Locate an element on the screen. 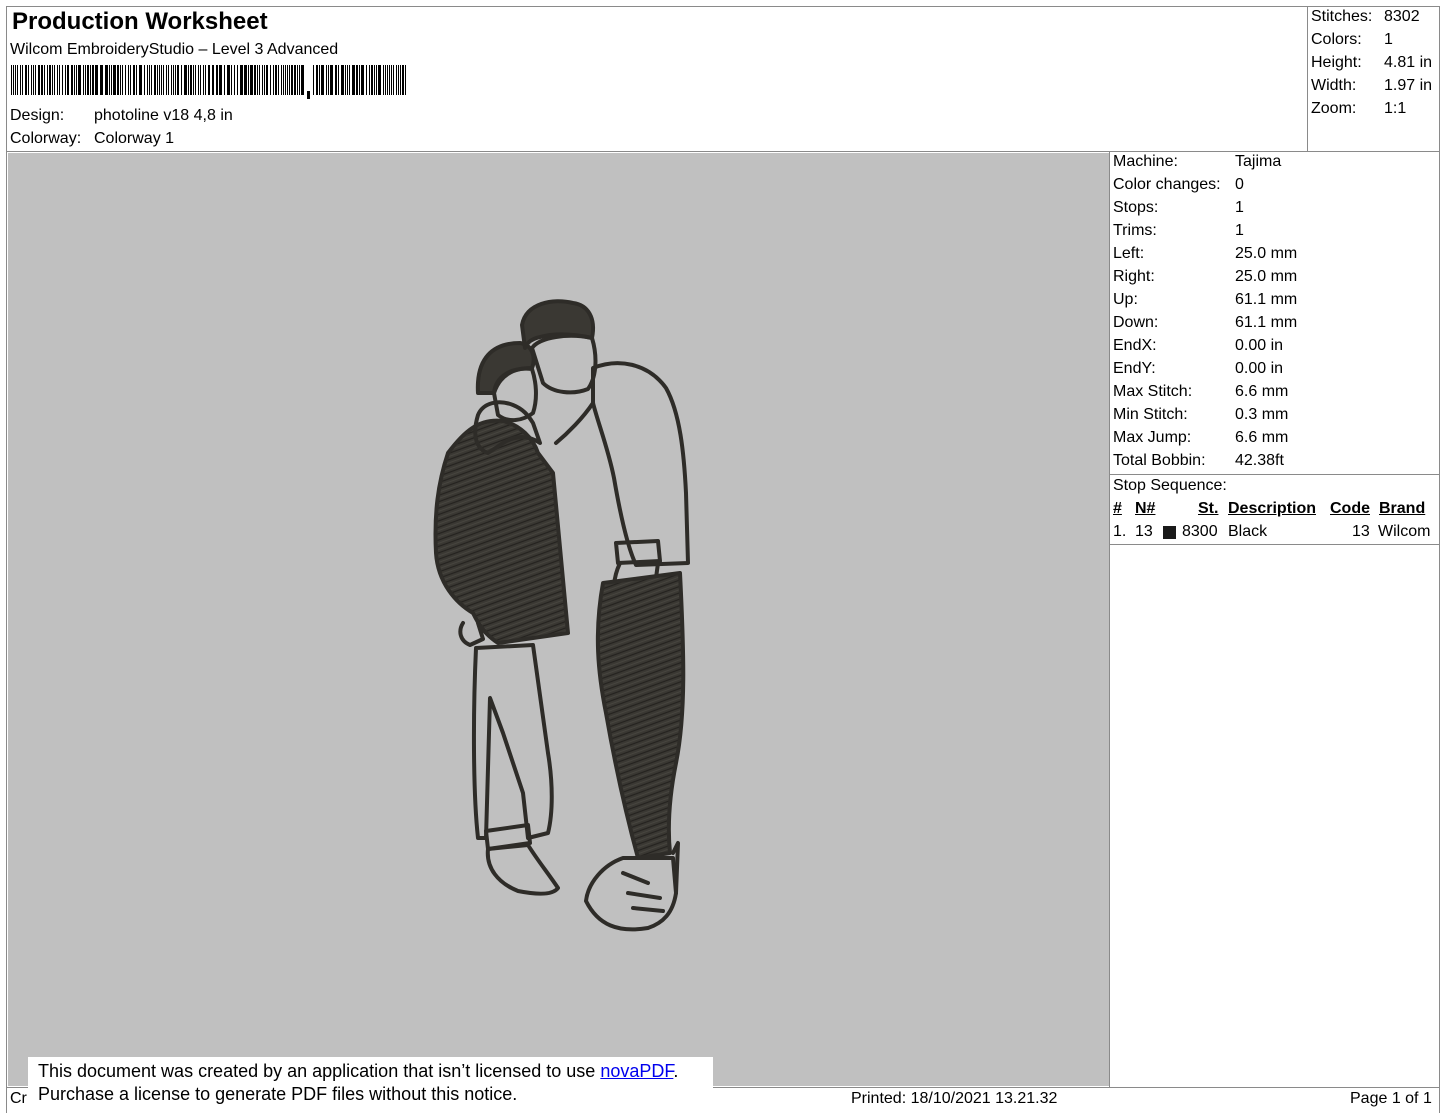  colorway-label: Colorway: is located at coordinates (46, 138).